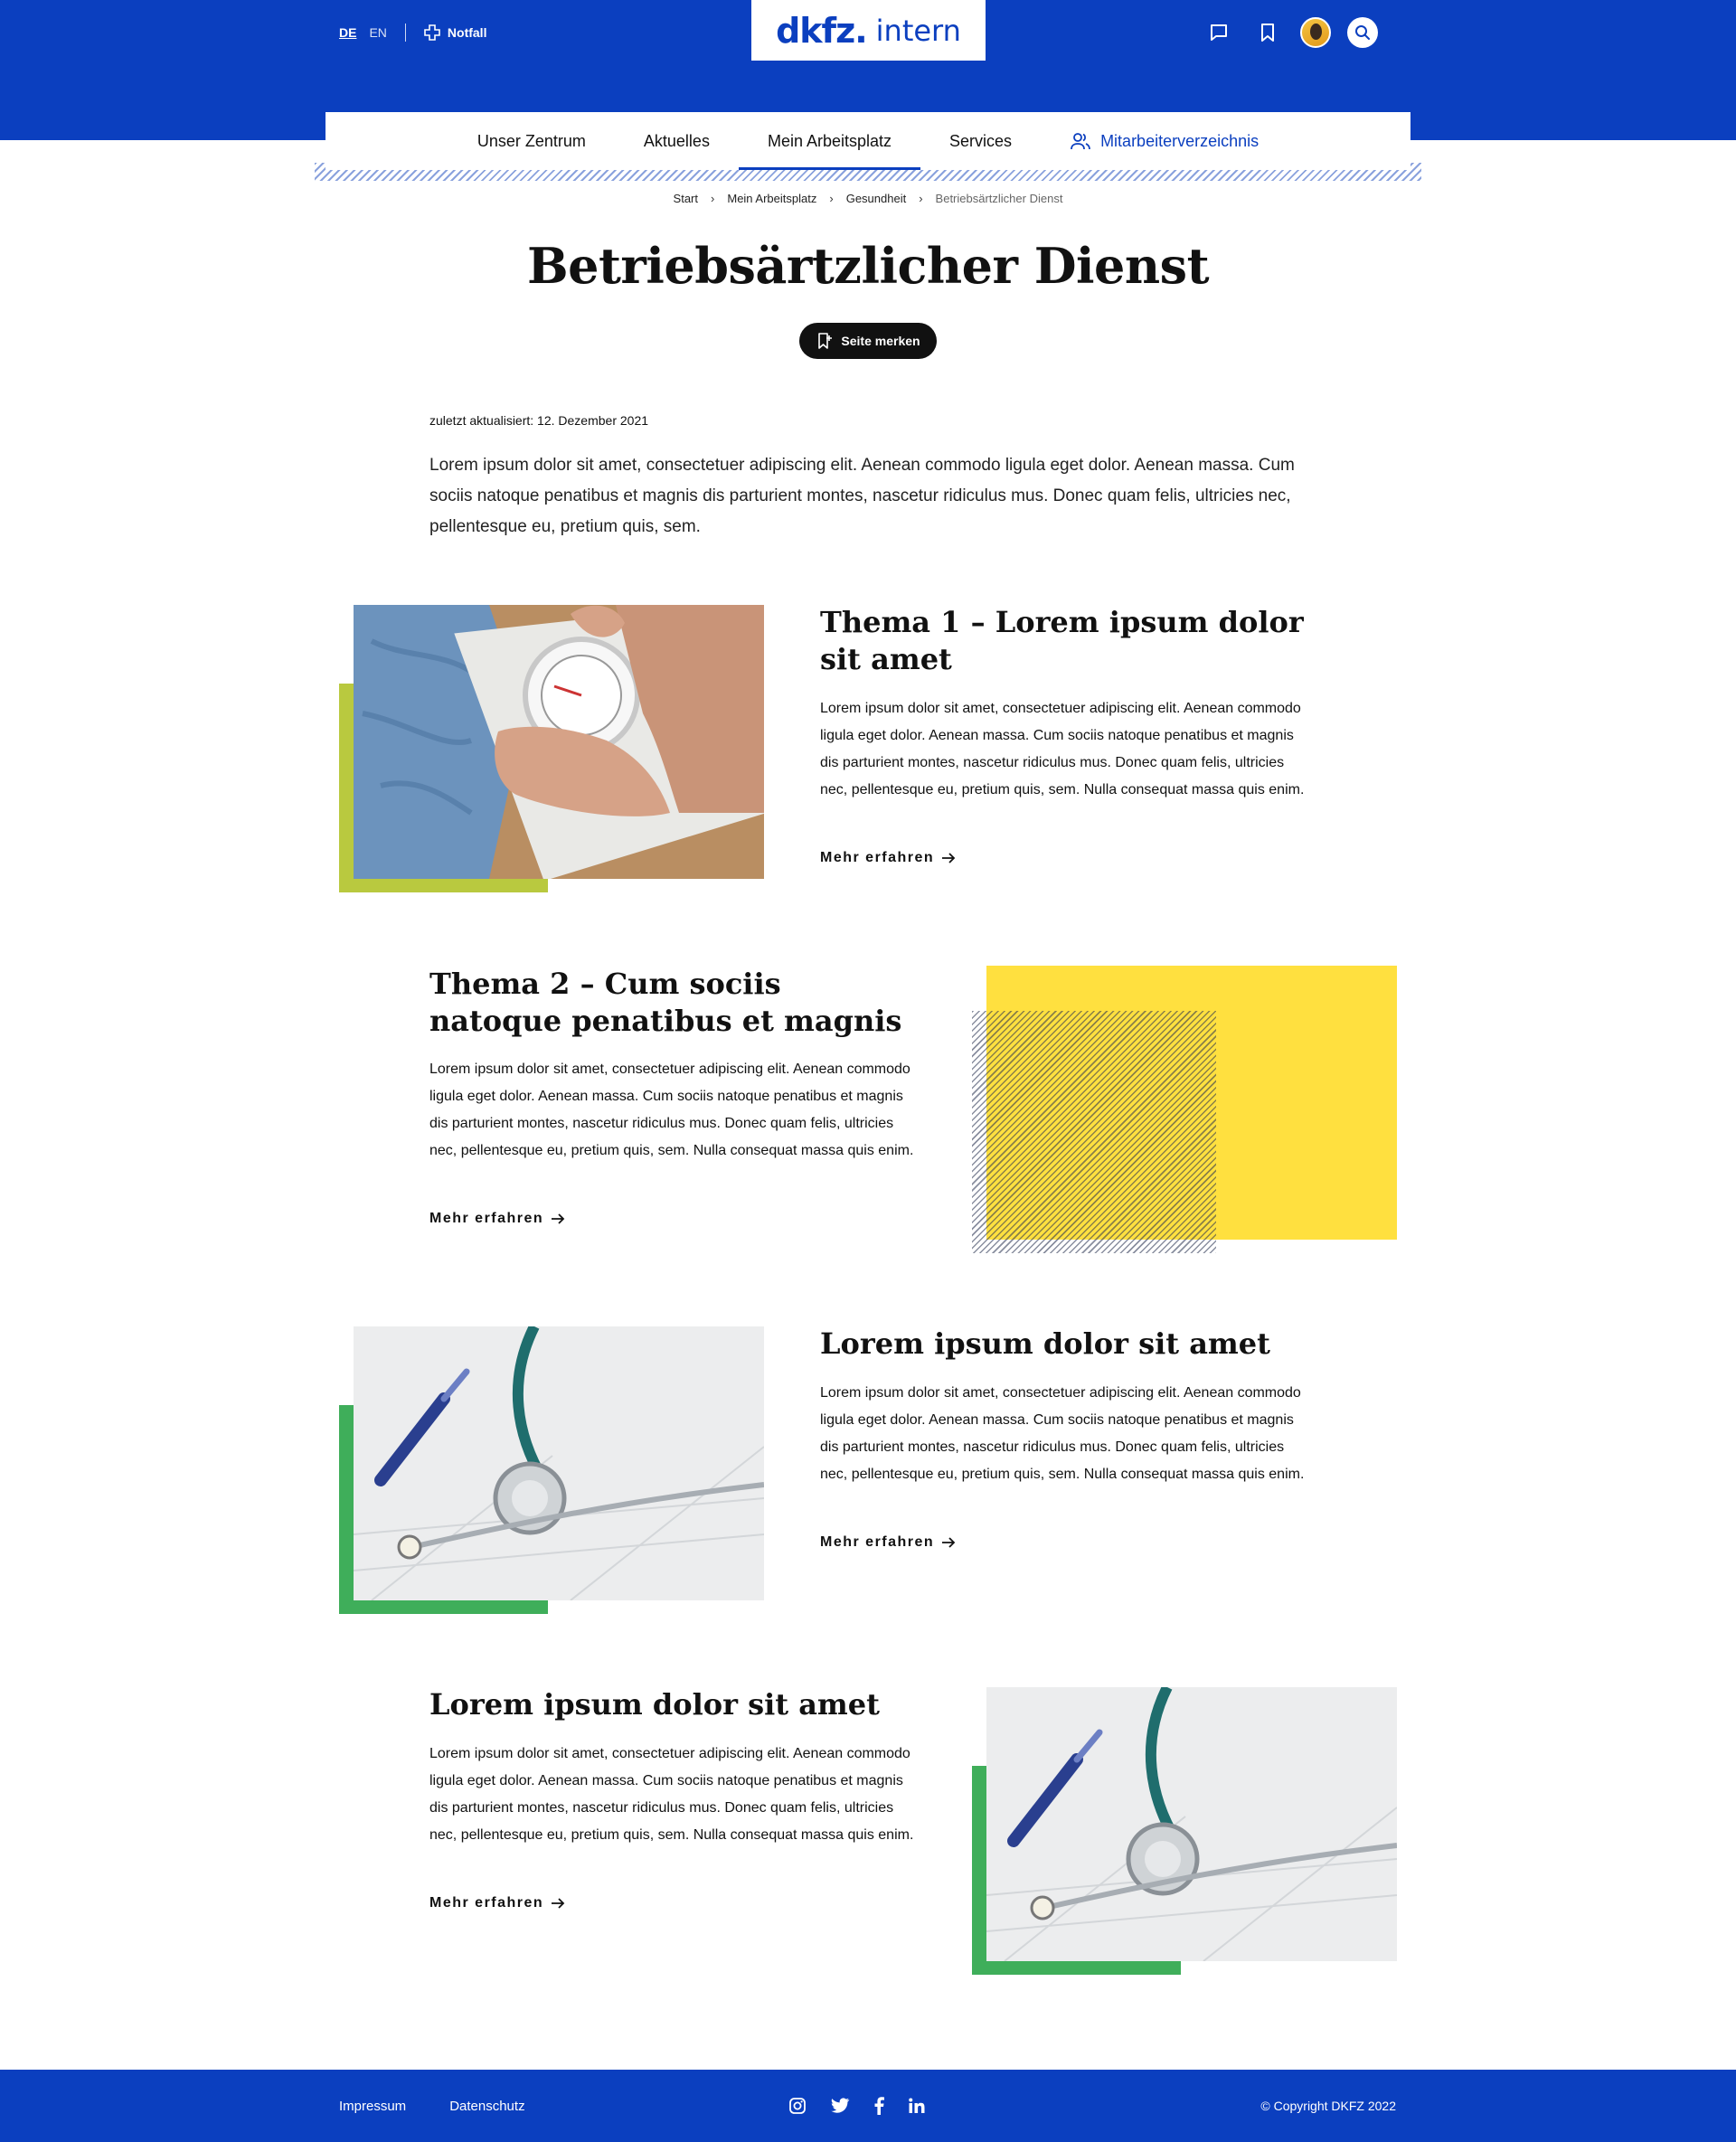 The height and width of the screenshot is (2142, 1736). I want to click on search-button, so click(1363, 32).